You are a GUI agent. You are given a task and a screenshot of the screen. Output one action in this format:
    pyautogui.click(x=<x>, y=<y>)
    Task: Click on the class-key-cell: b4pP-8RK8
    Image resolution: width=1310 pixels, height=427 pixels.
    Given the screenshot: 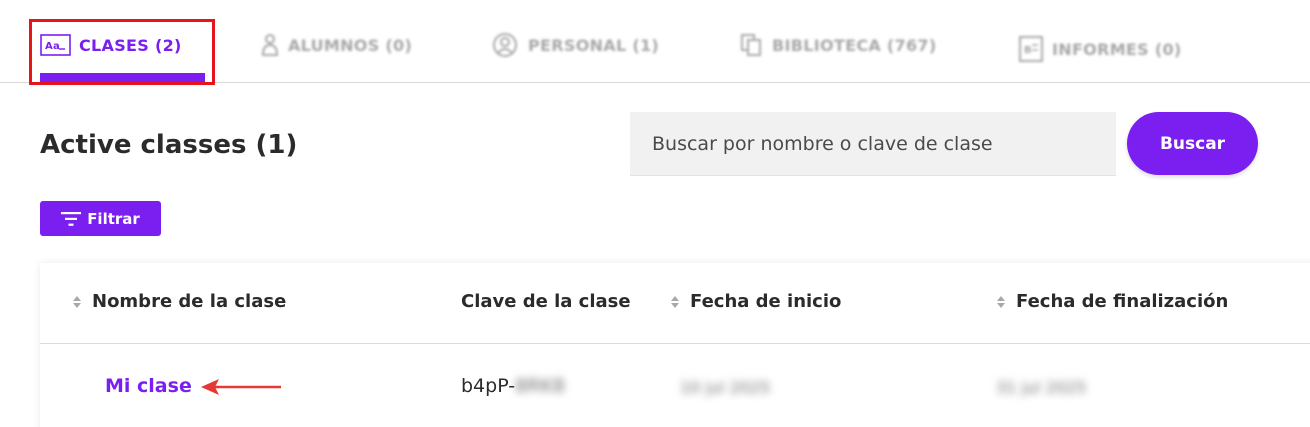 What is the action you would take?
    pyautogui.click(x=513, y=386)
    